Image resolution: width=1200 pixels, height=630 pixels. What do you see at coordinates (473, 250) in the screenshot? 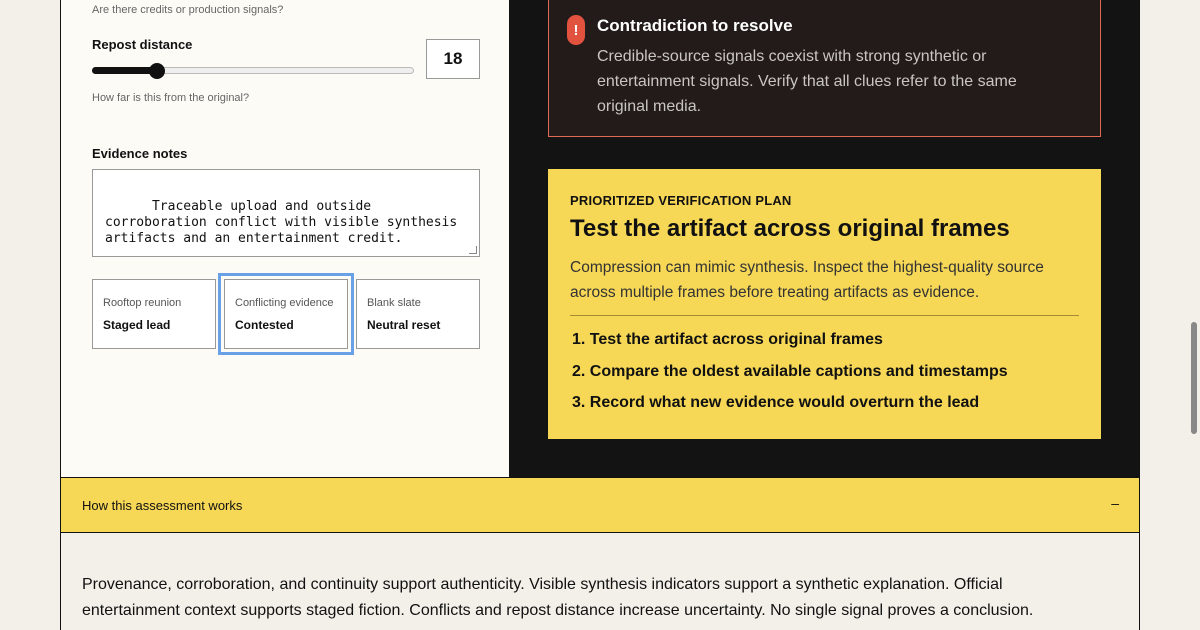
I see `resize-handle-icon` at bounding box center [473, 250].